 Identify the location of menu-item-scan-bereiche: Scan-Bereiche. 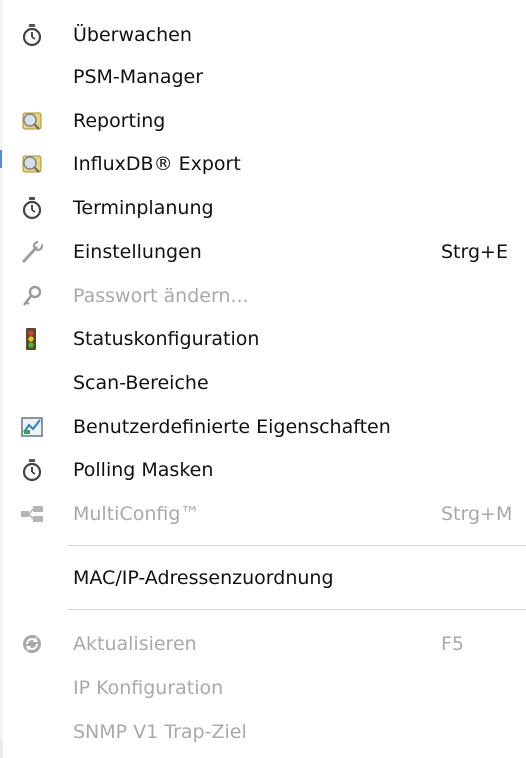
(263, 383).